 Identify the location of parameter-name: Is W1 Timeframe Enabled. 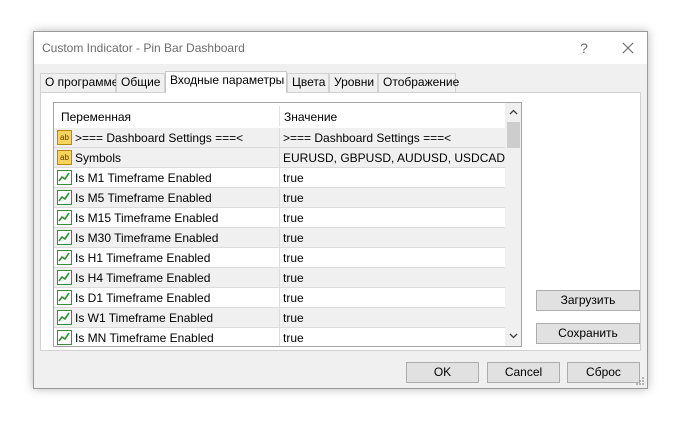
(144, 318).